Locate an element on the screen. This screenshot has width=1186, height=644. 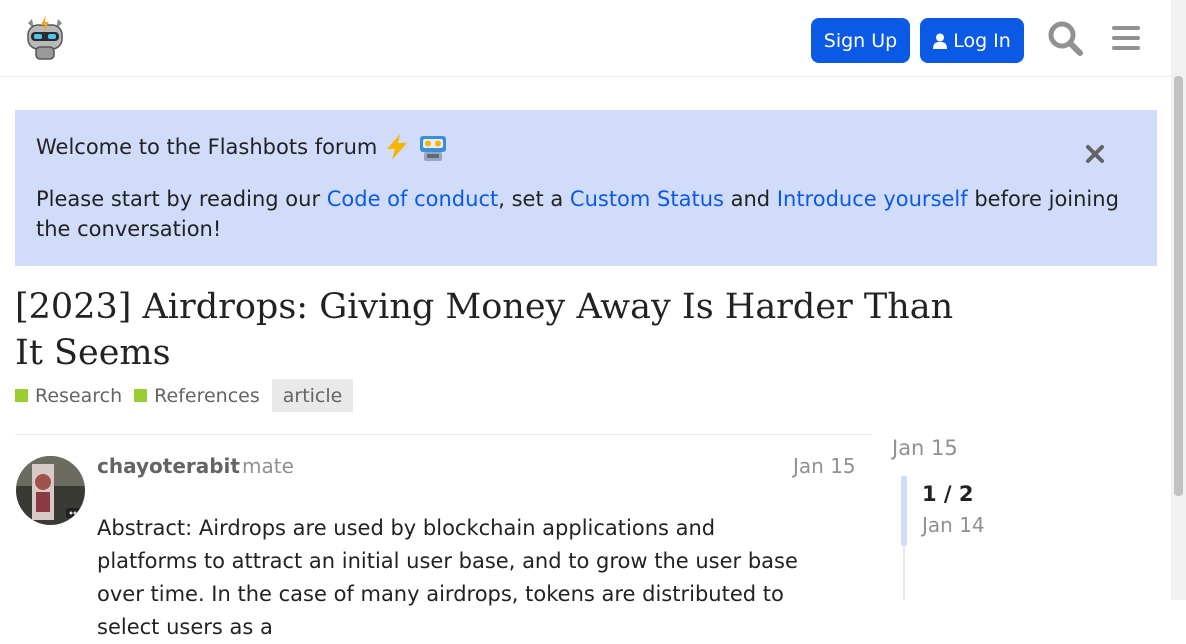
avatar is located at coordinates (50, 490).